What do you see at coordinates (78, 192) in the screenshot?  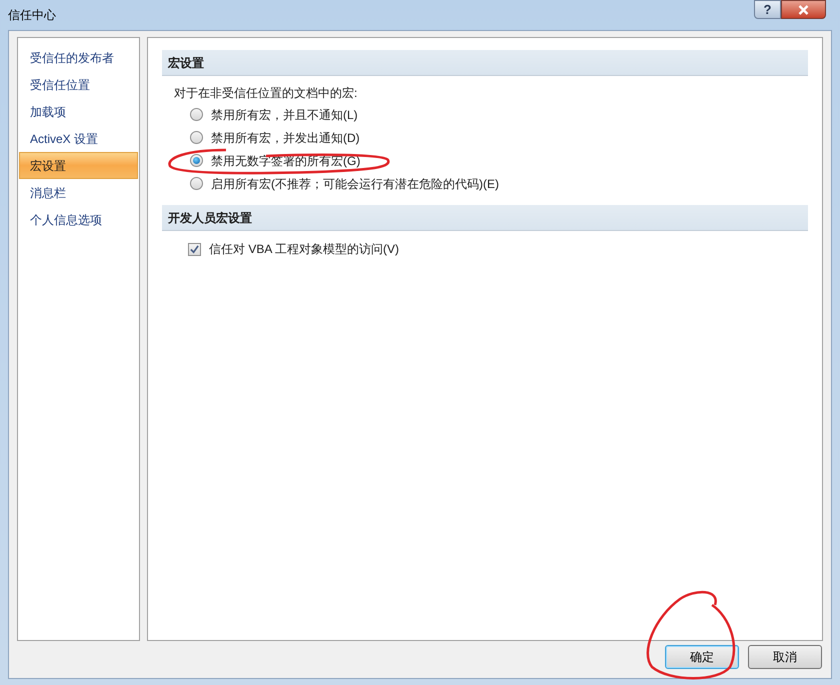 I see `sidebar-item: 消息栏` at bounding box center [78, 192].